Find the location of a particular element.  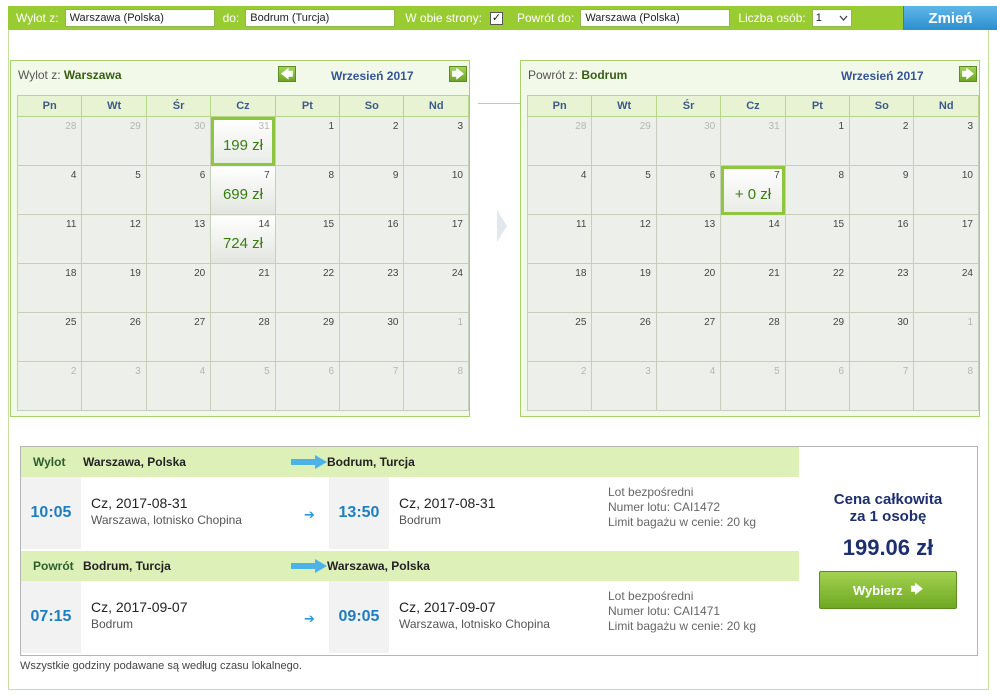

calendar-week-row: 28 29 30 31 199 zł 1 2 3 is located at coordinates (242, 141).